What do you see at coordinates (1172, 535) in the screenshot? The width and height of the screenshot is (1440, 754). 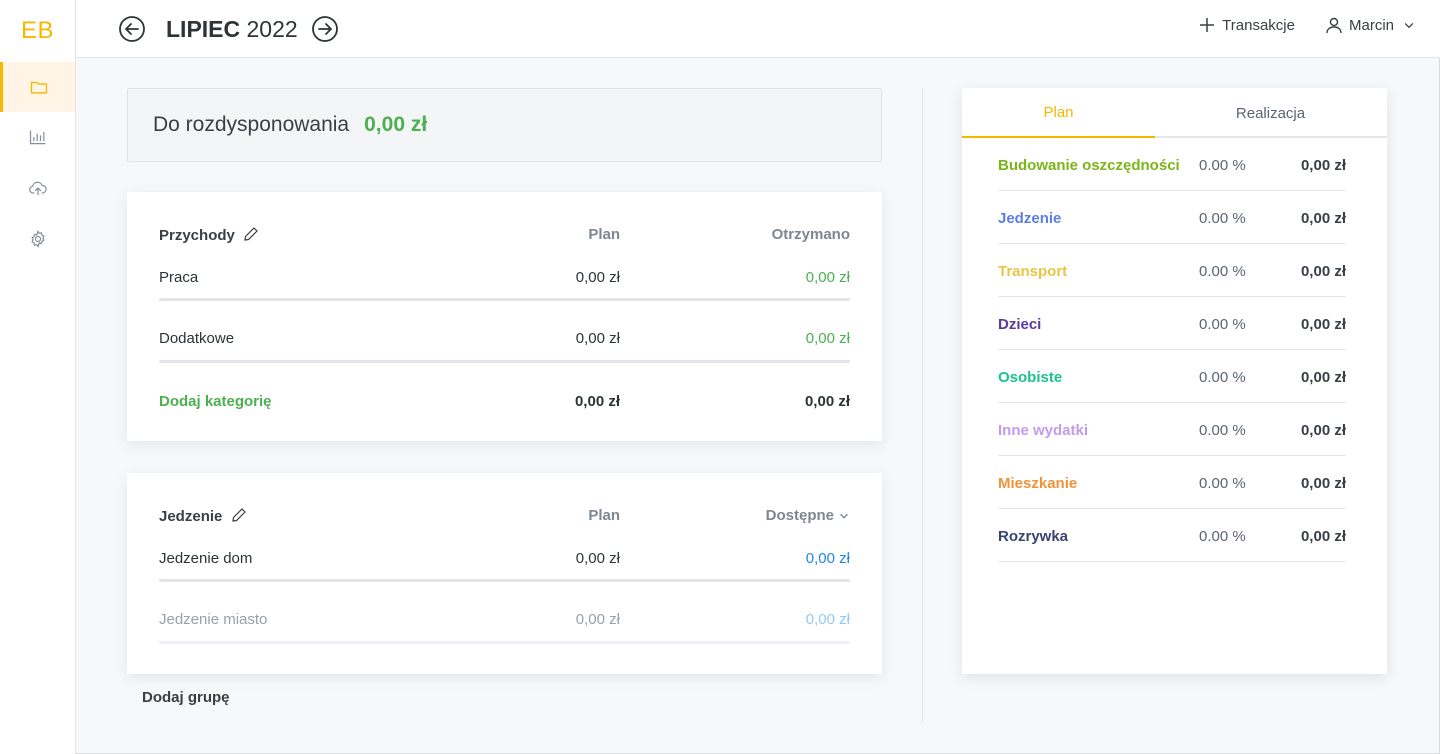 I see `plan-group-row: Rozrywka 0.00 % 0,00 zł` at bounding box center [1172, 535].